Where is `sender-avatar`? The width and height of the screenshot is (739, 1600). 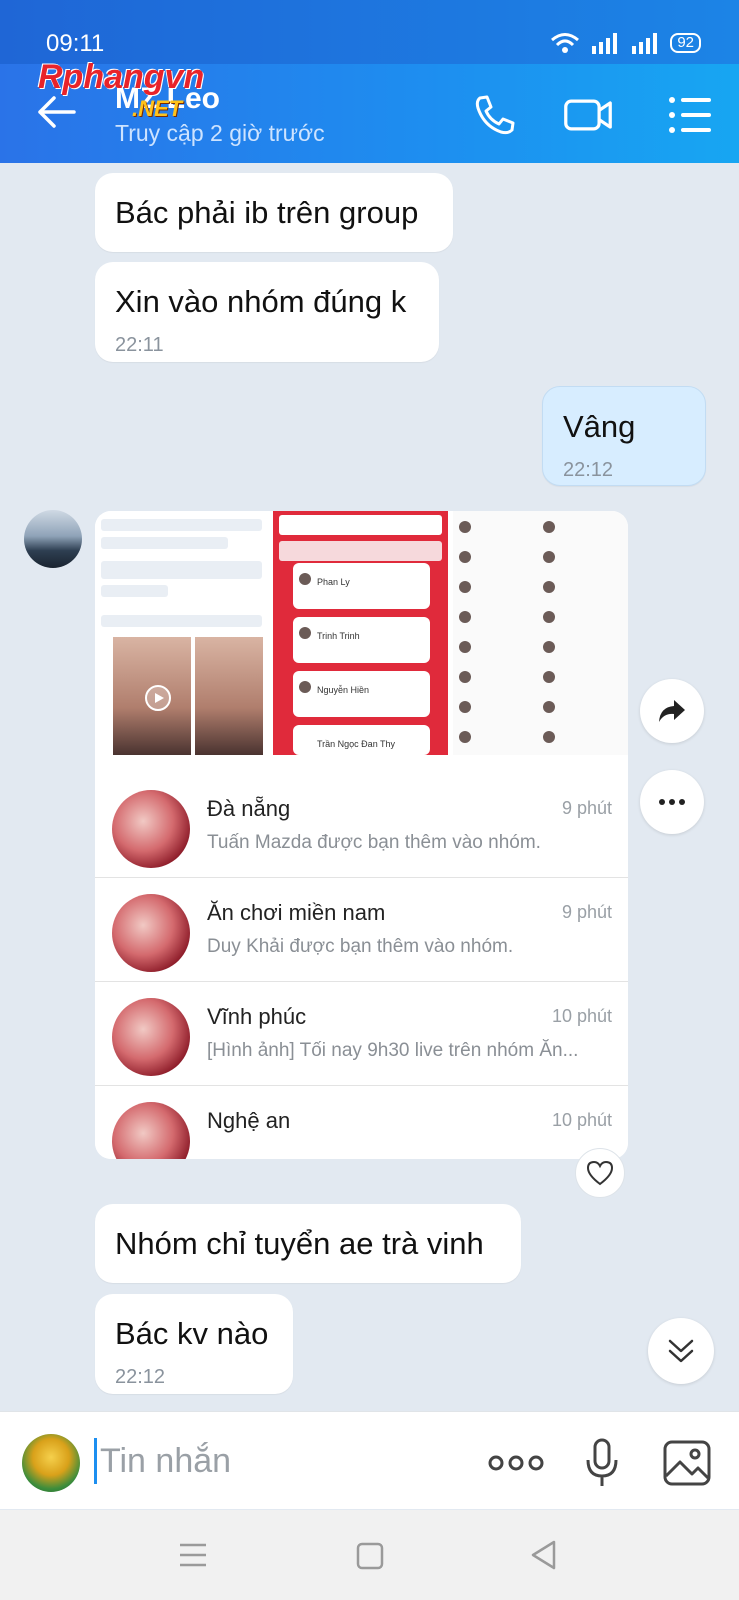 sender-avatar is located at coordinates (53, 539).